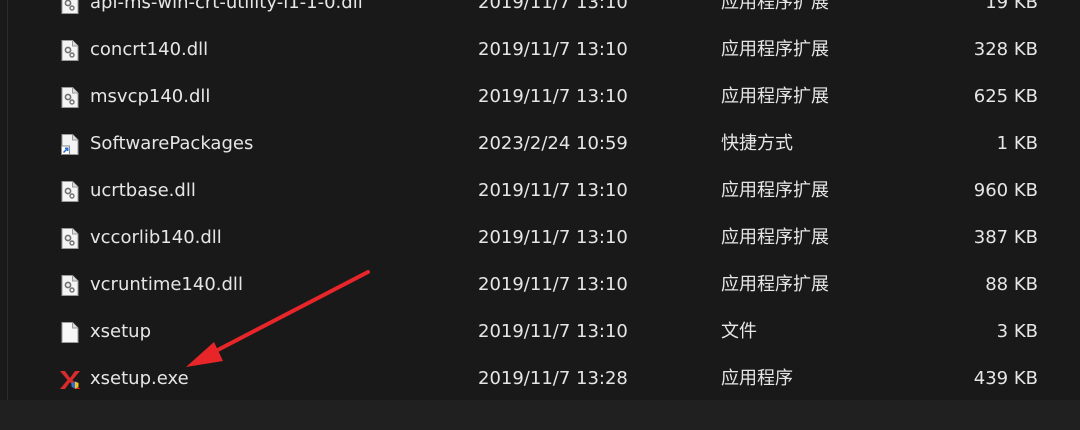 This screenshot has width=1080, height=430. I want to click on file-size: 88 KB, so click(1011, 284).